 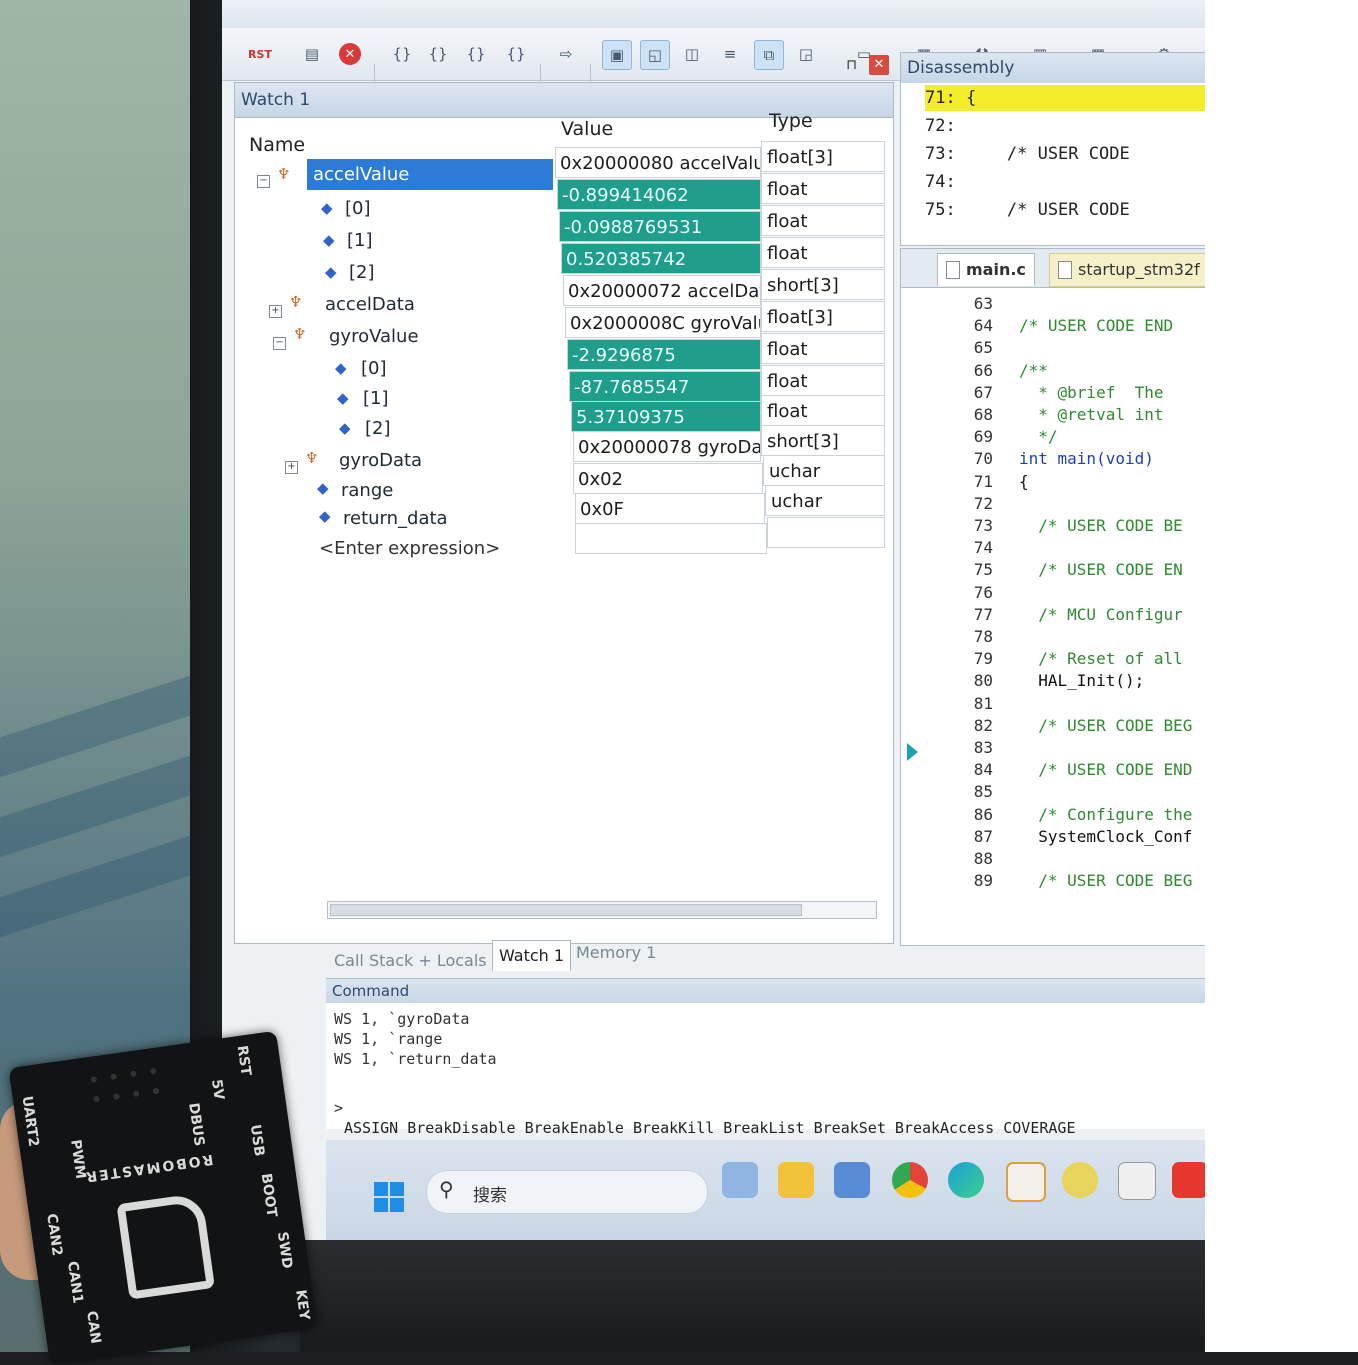 What do you see at coordinates (1127, 270) in the screenshot?
I see `tab-startup: startup_stm32f` at bounding box center [1127, 270].